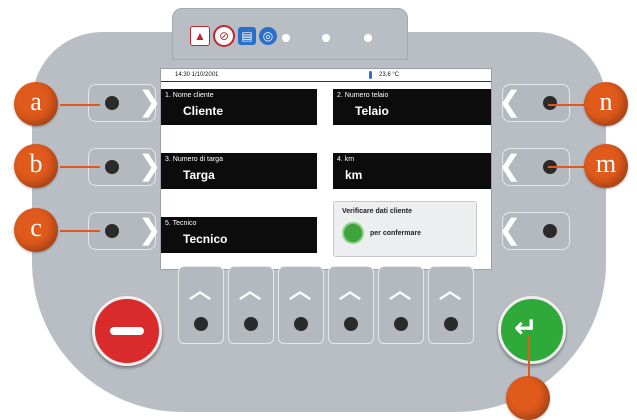 This screenshot has width=637, height=420. Describe the element at coordinates (194, 159) in the screenshot. I see `field-label: 3. Numero di targa` at that location.